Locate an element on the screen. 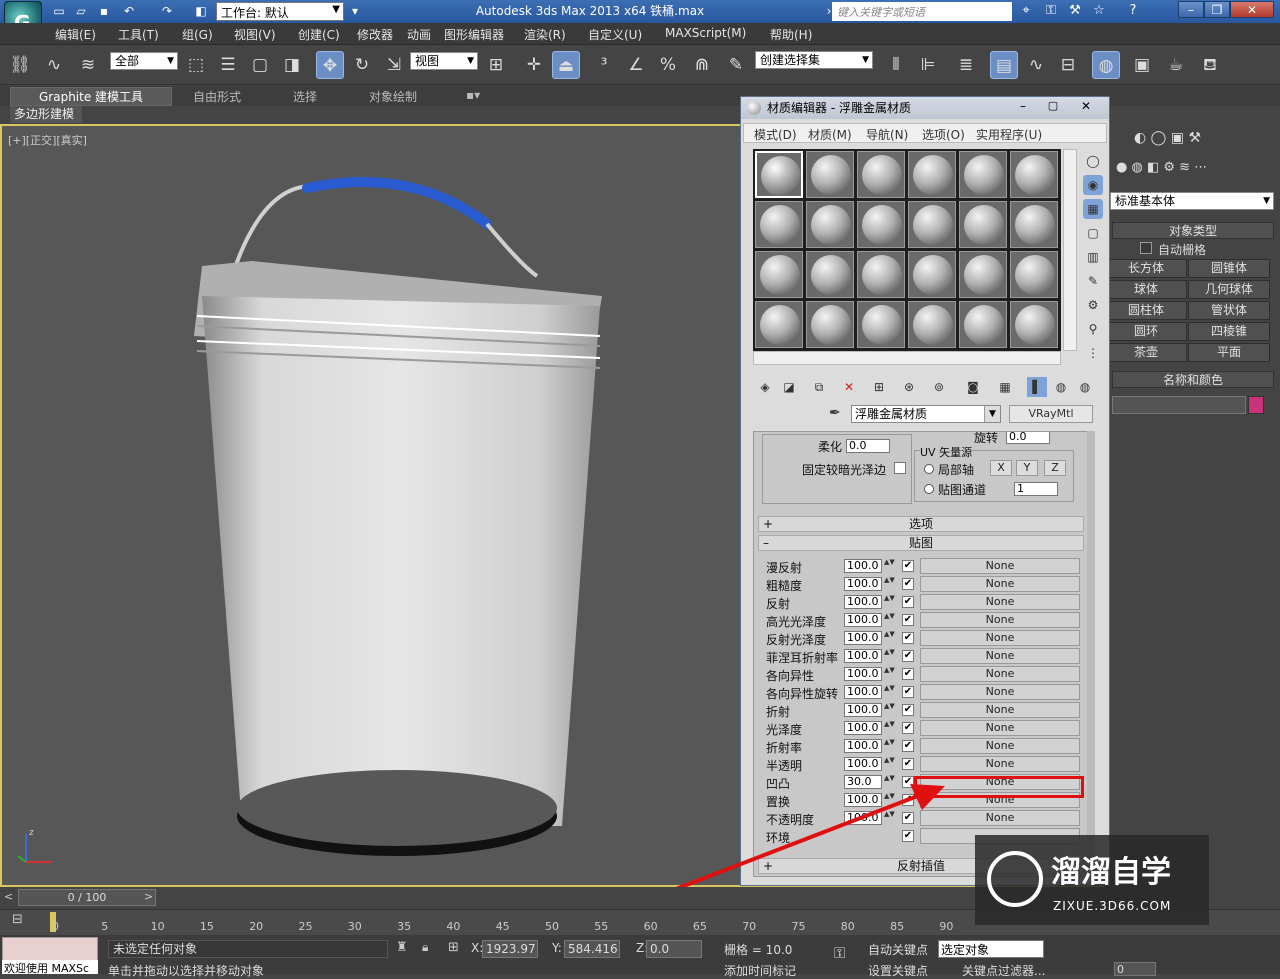 This screenshot has width=1280, height=979. mini-curve-editor-icon: ⊟ is located at coordinates (22, 921).